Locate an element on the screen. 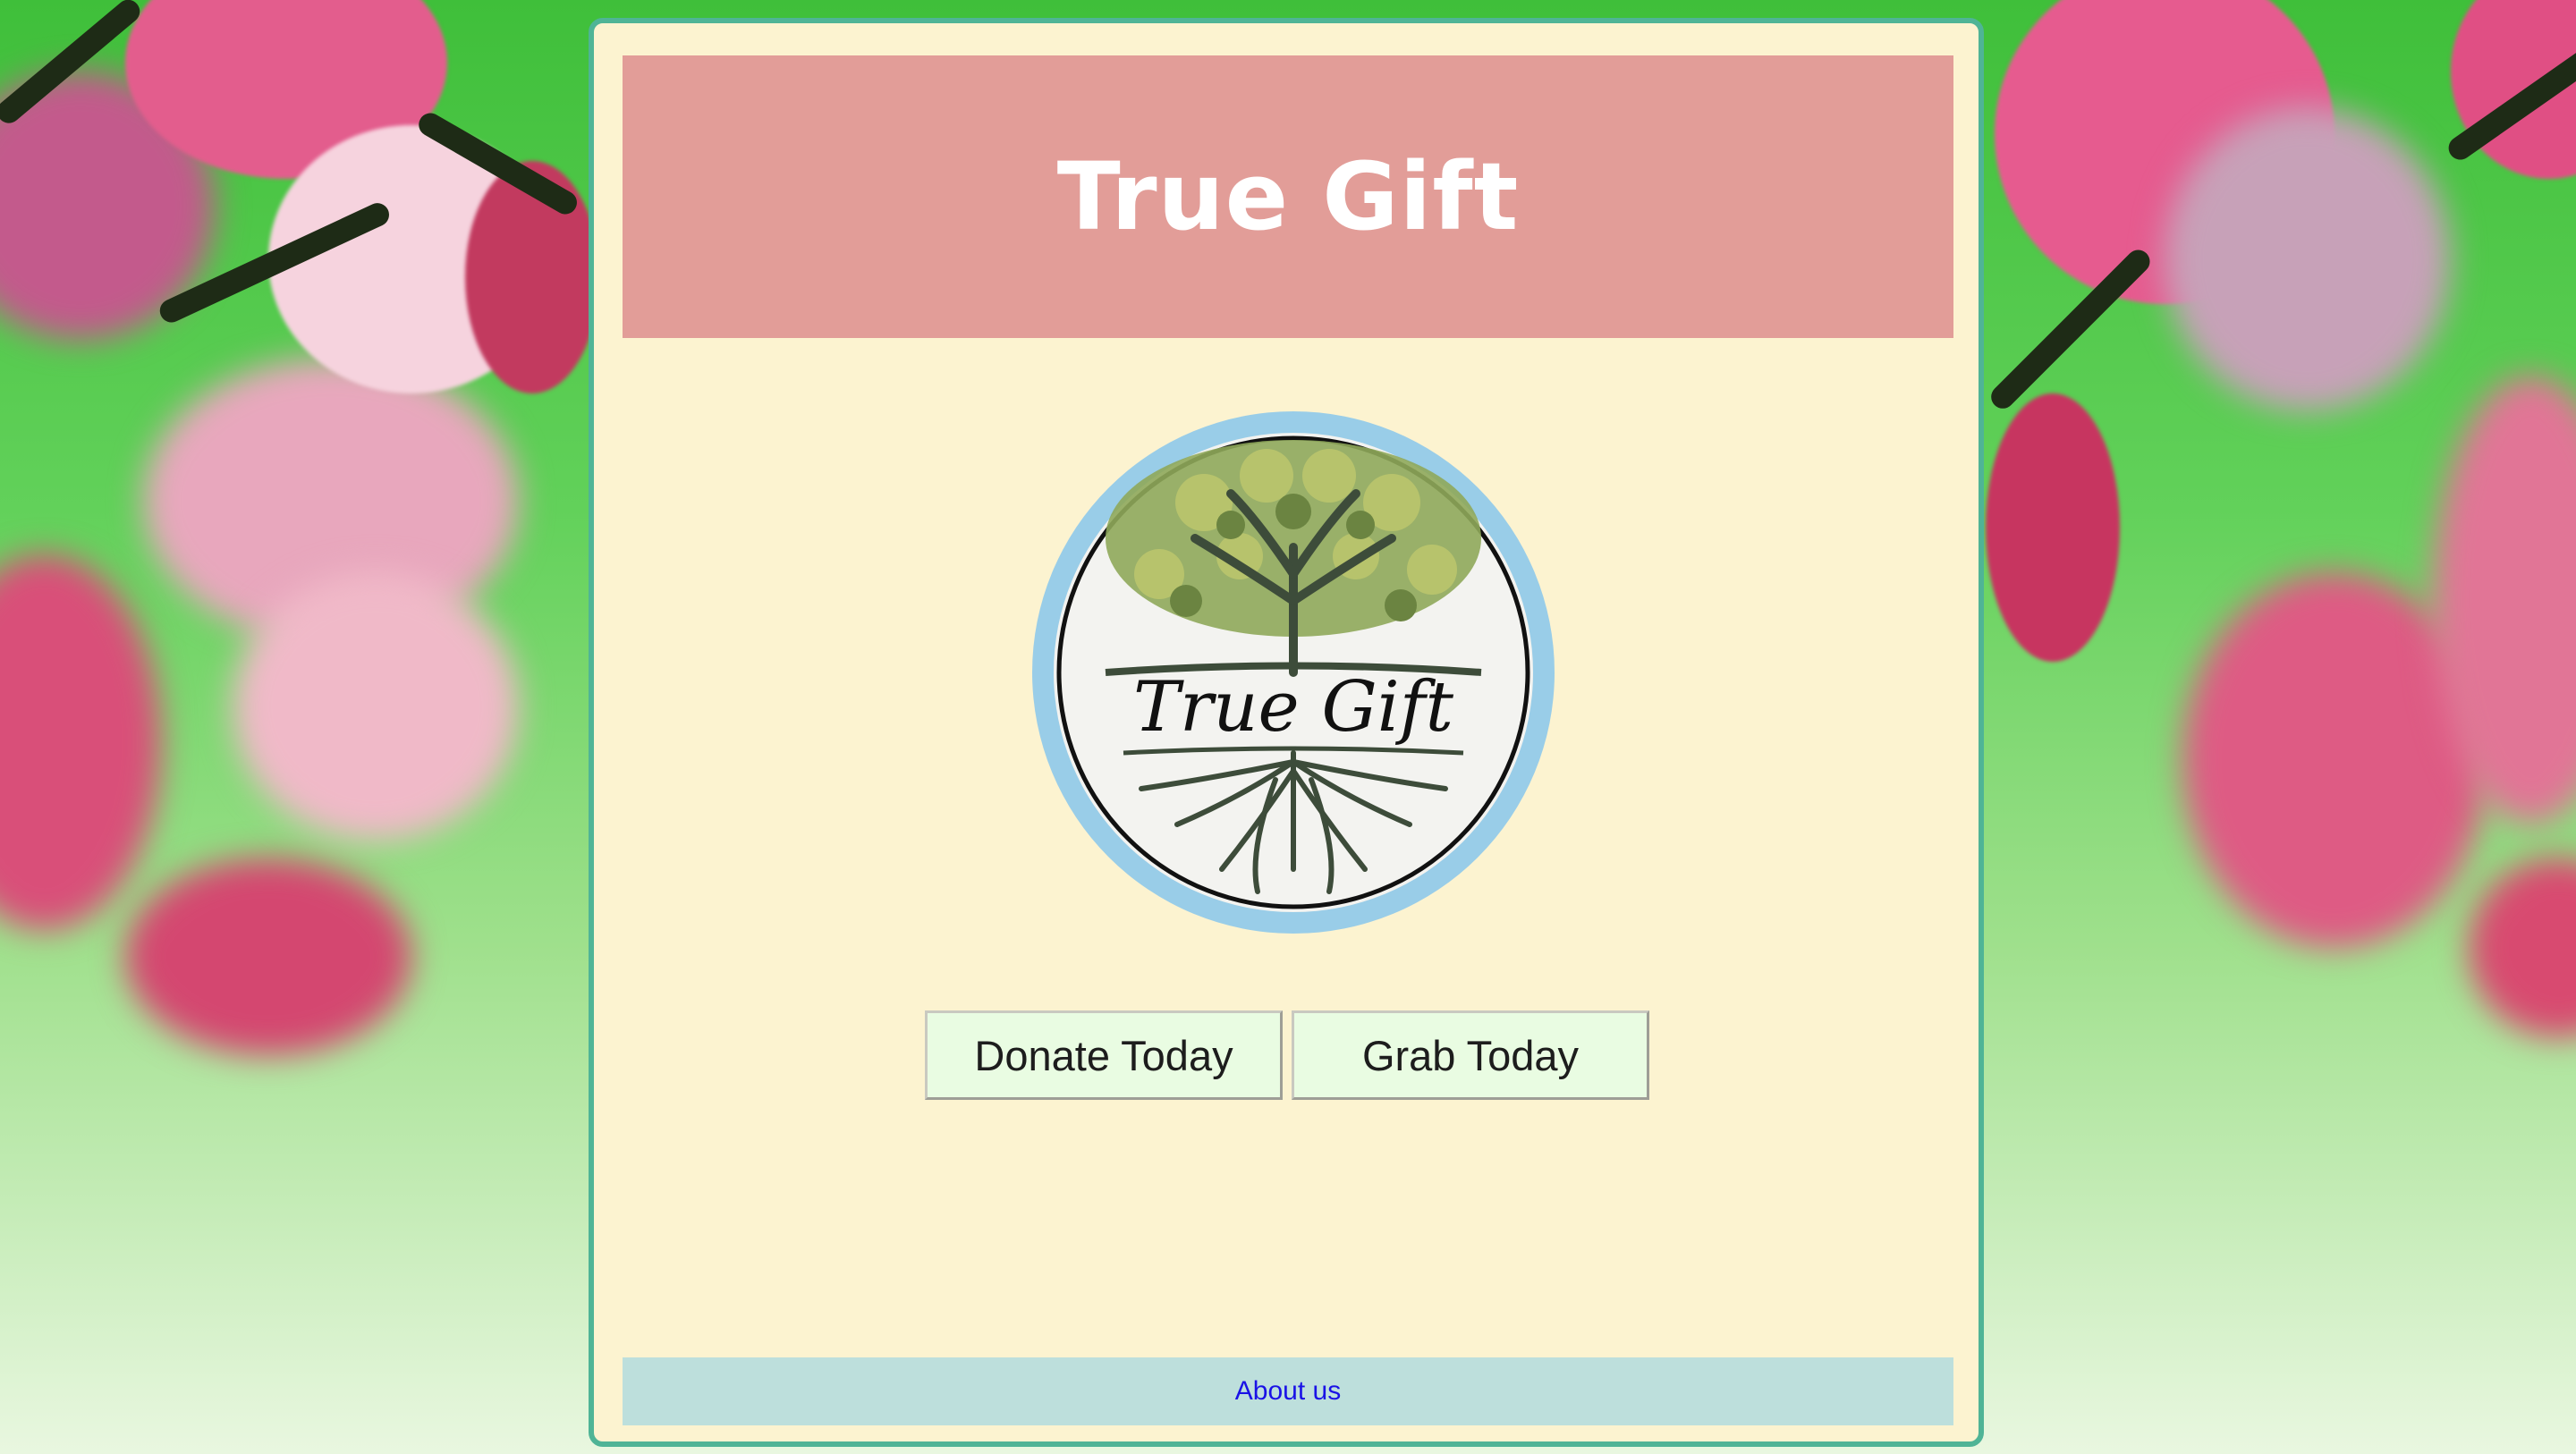 The width and height of the screenshot is (2576, 1454). logo-script-text: True Gift is located at coordinates (1293, 707).